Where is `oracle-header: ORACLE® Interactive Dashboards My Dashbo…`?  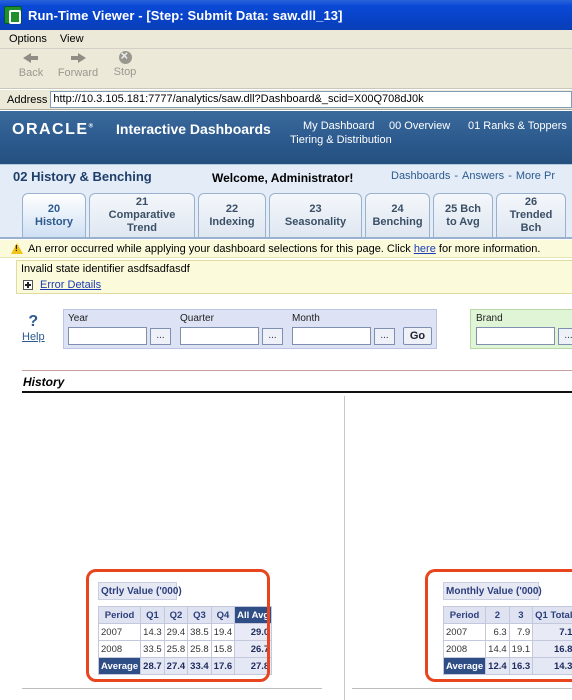 oracle-header: ORACLE® Interactive Dashboards My Dashbo… is located at coordinates (286, 137).